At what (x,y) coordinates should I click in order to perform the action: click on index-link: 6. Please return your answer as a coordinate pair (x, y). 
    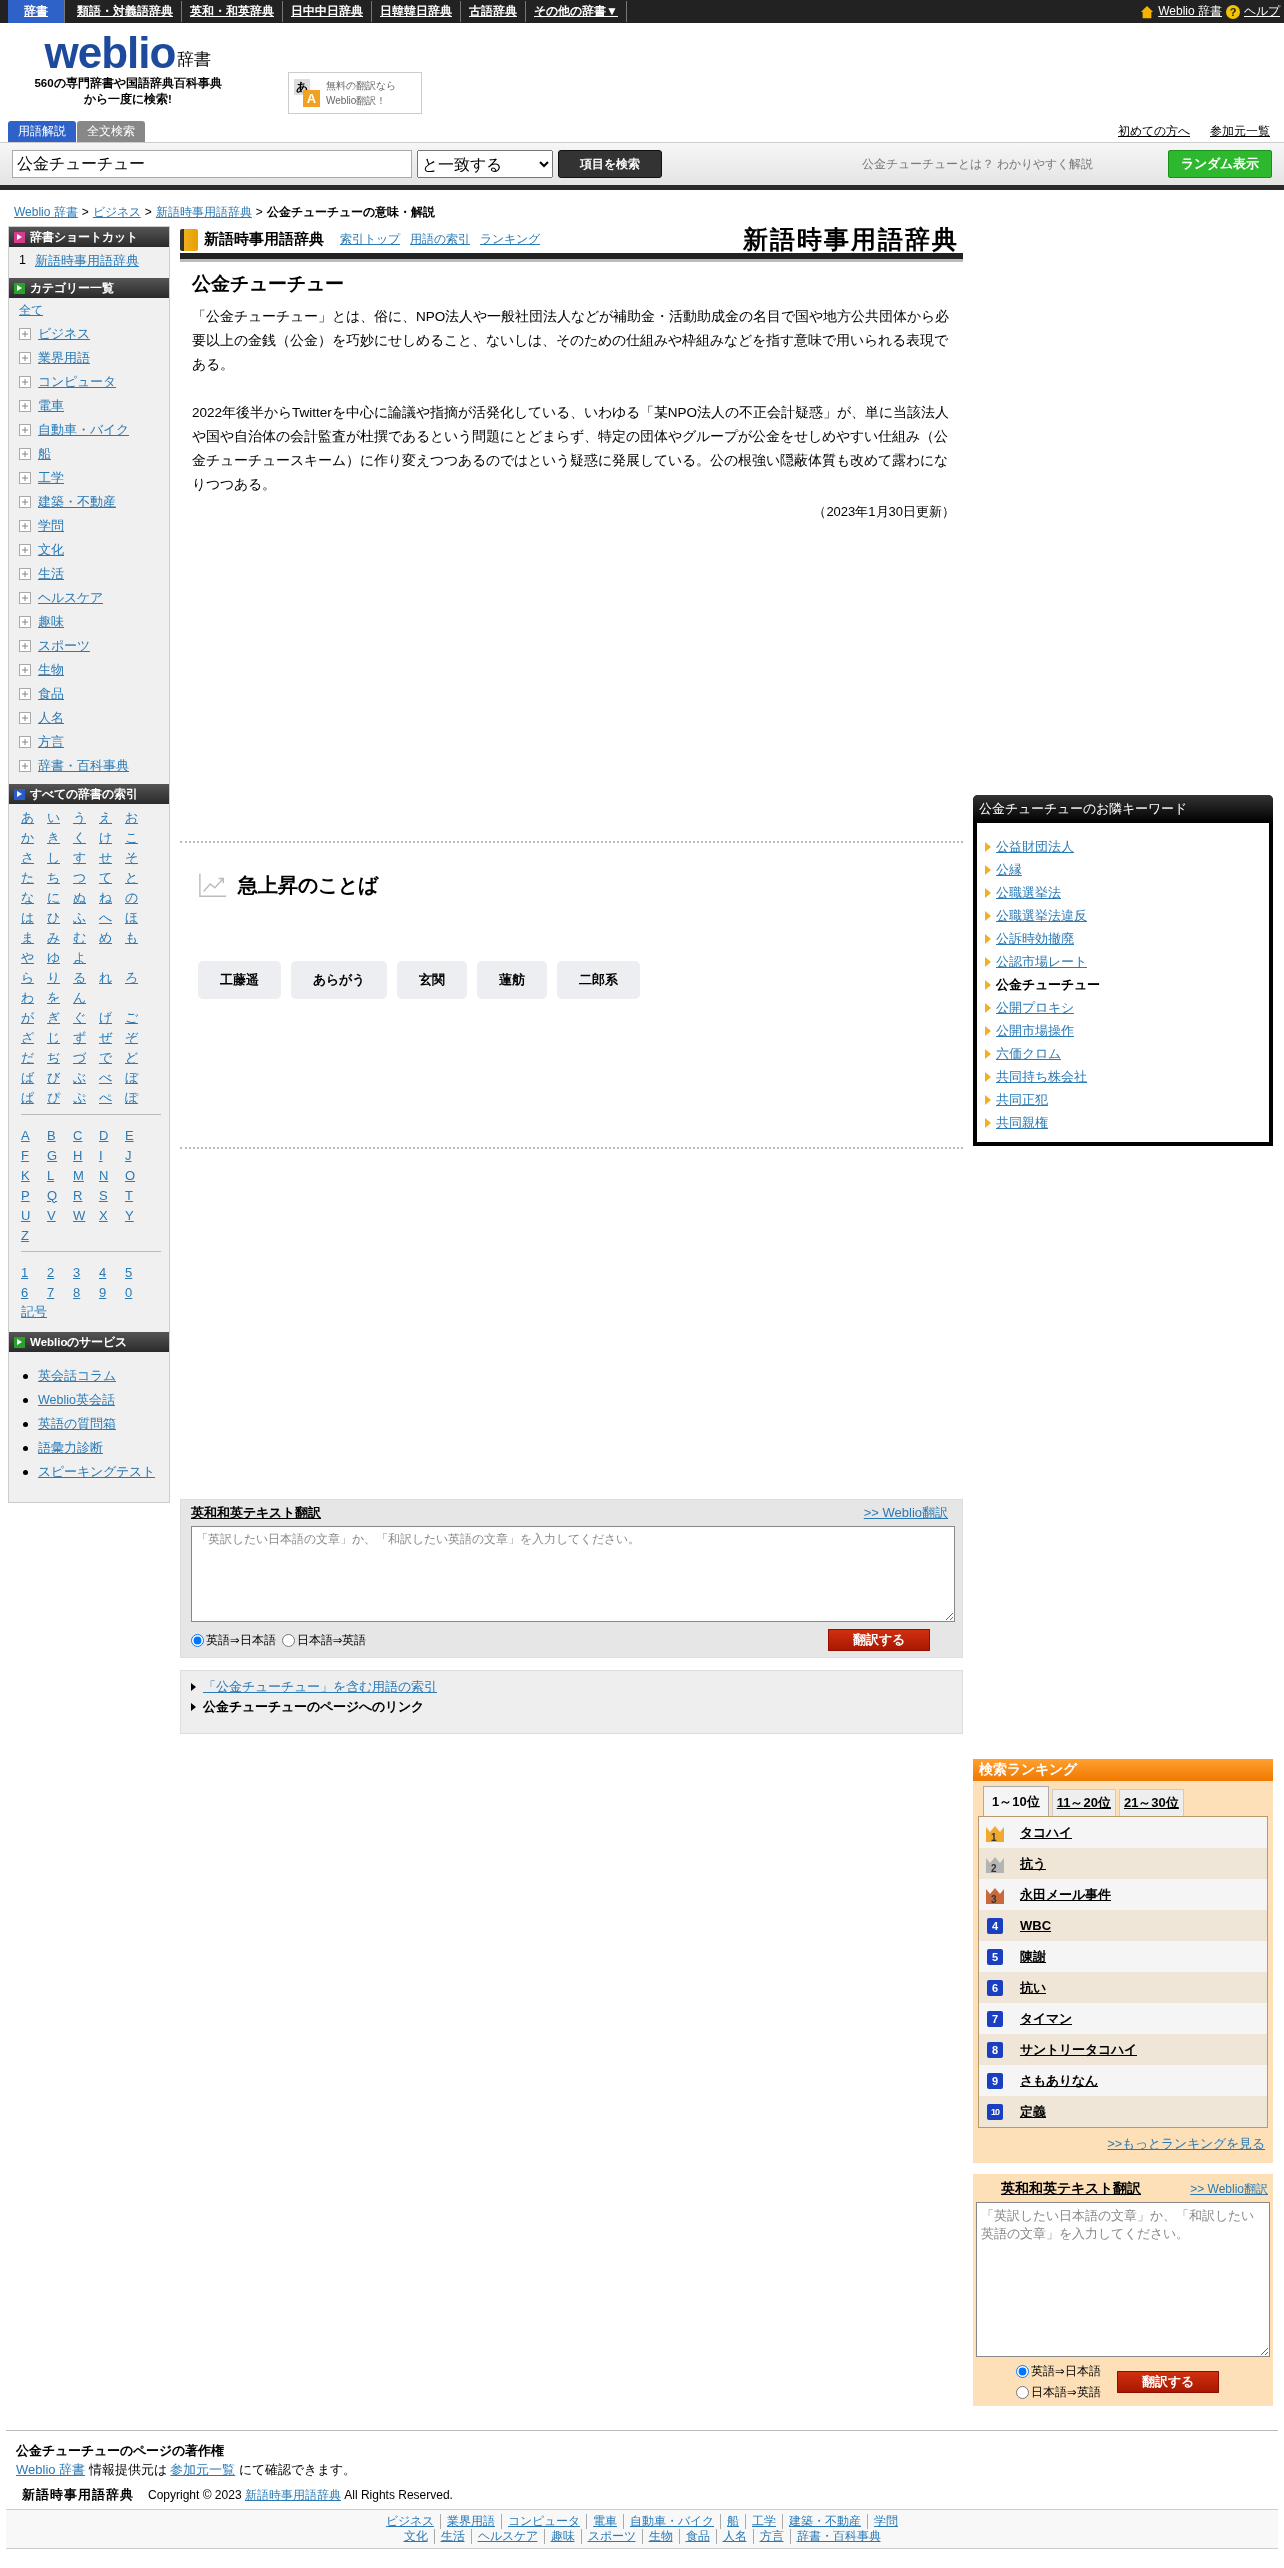
    Looking at the image, I should click on (34, 1292).